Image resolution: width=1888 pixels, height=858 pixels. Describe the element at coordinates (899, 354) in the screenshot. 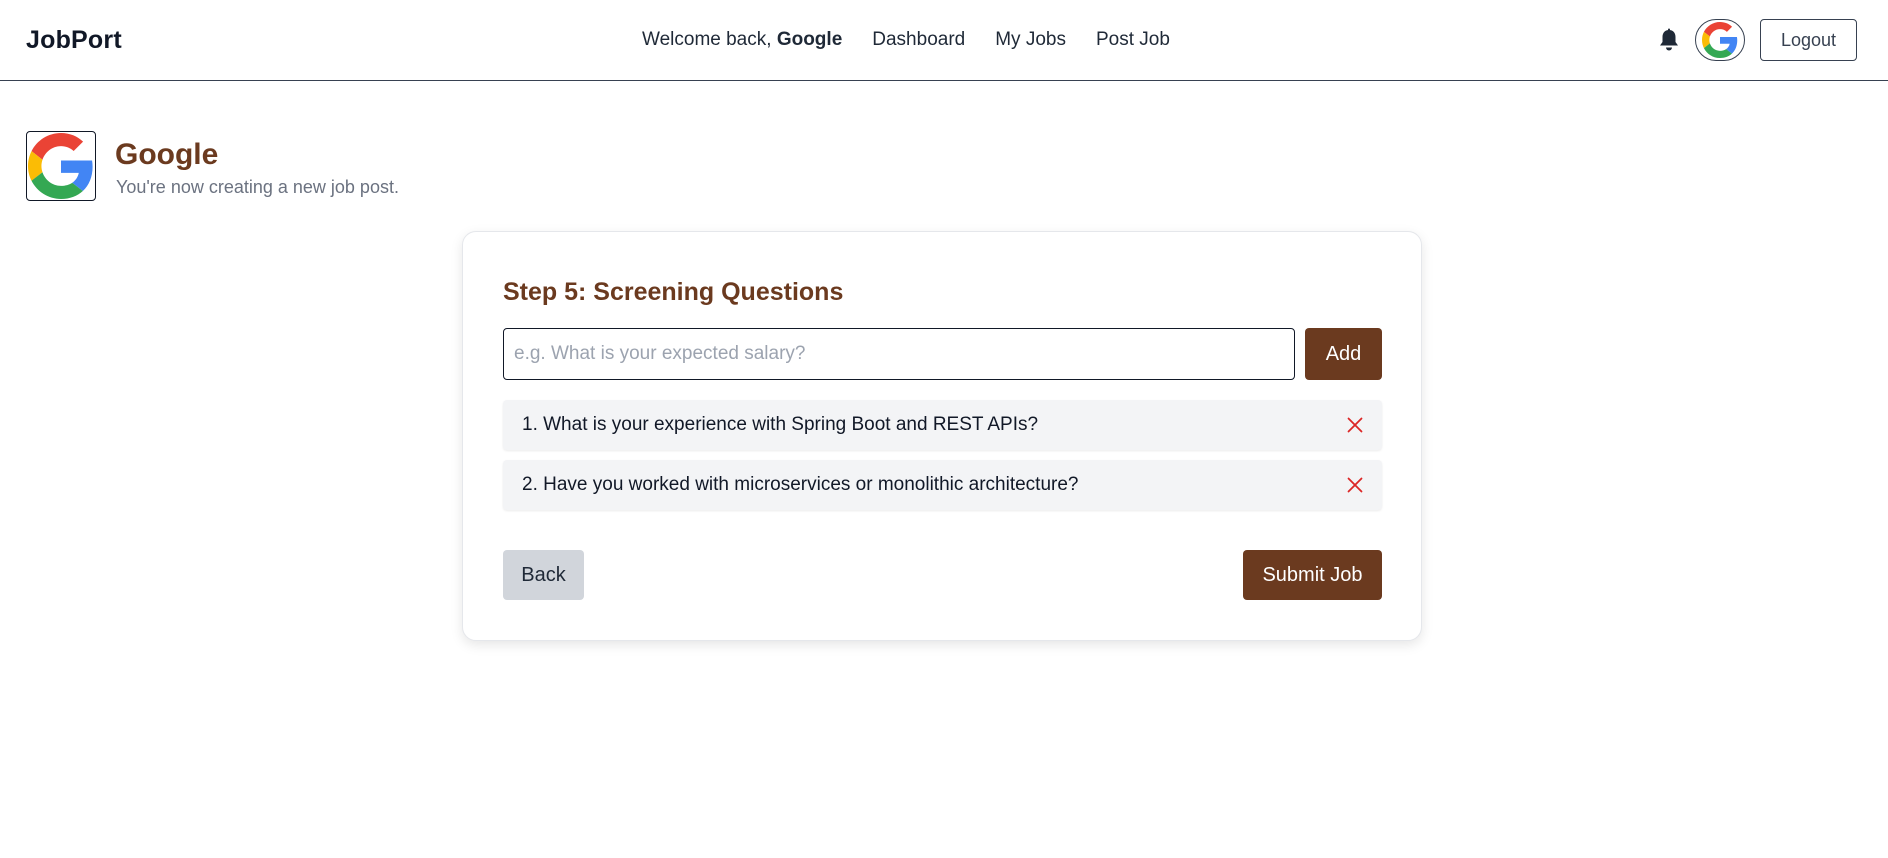

I see `question-input` at that location.